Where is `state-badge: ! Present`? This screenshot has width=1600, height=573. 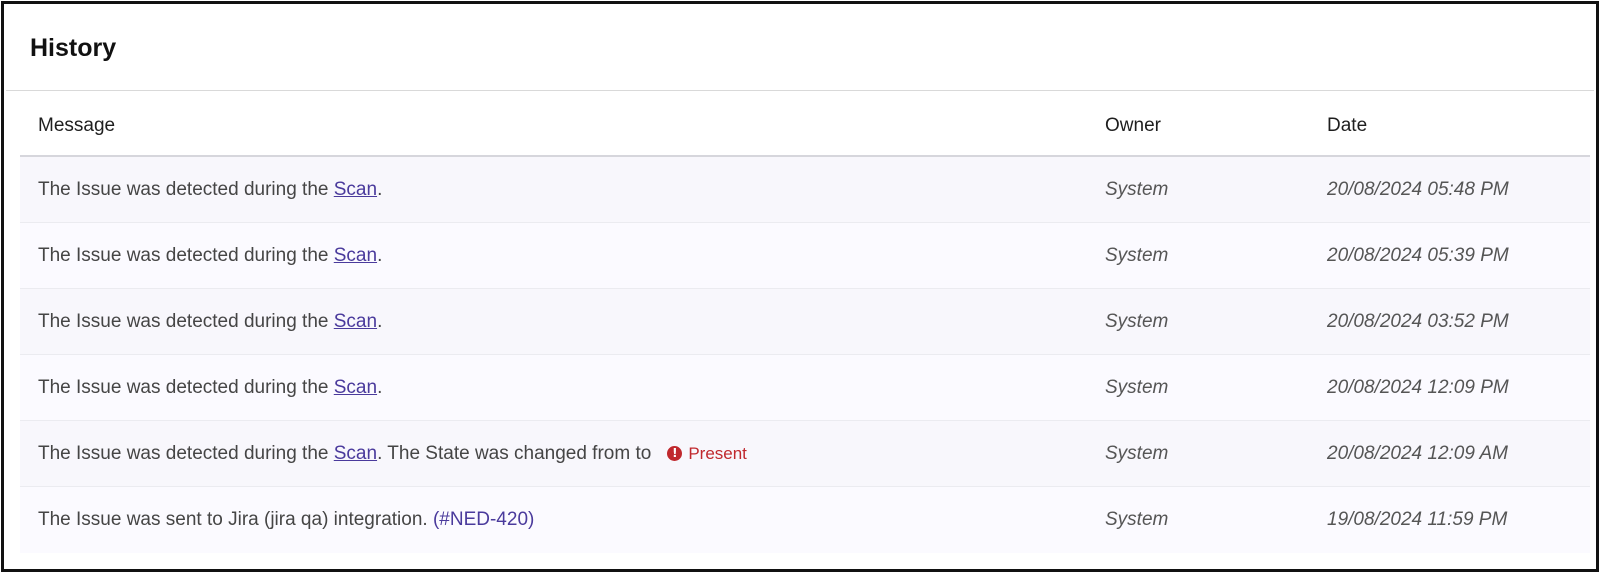
state-badge: ! Present is located at coordinates (707, 454).